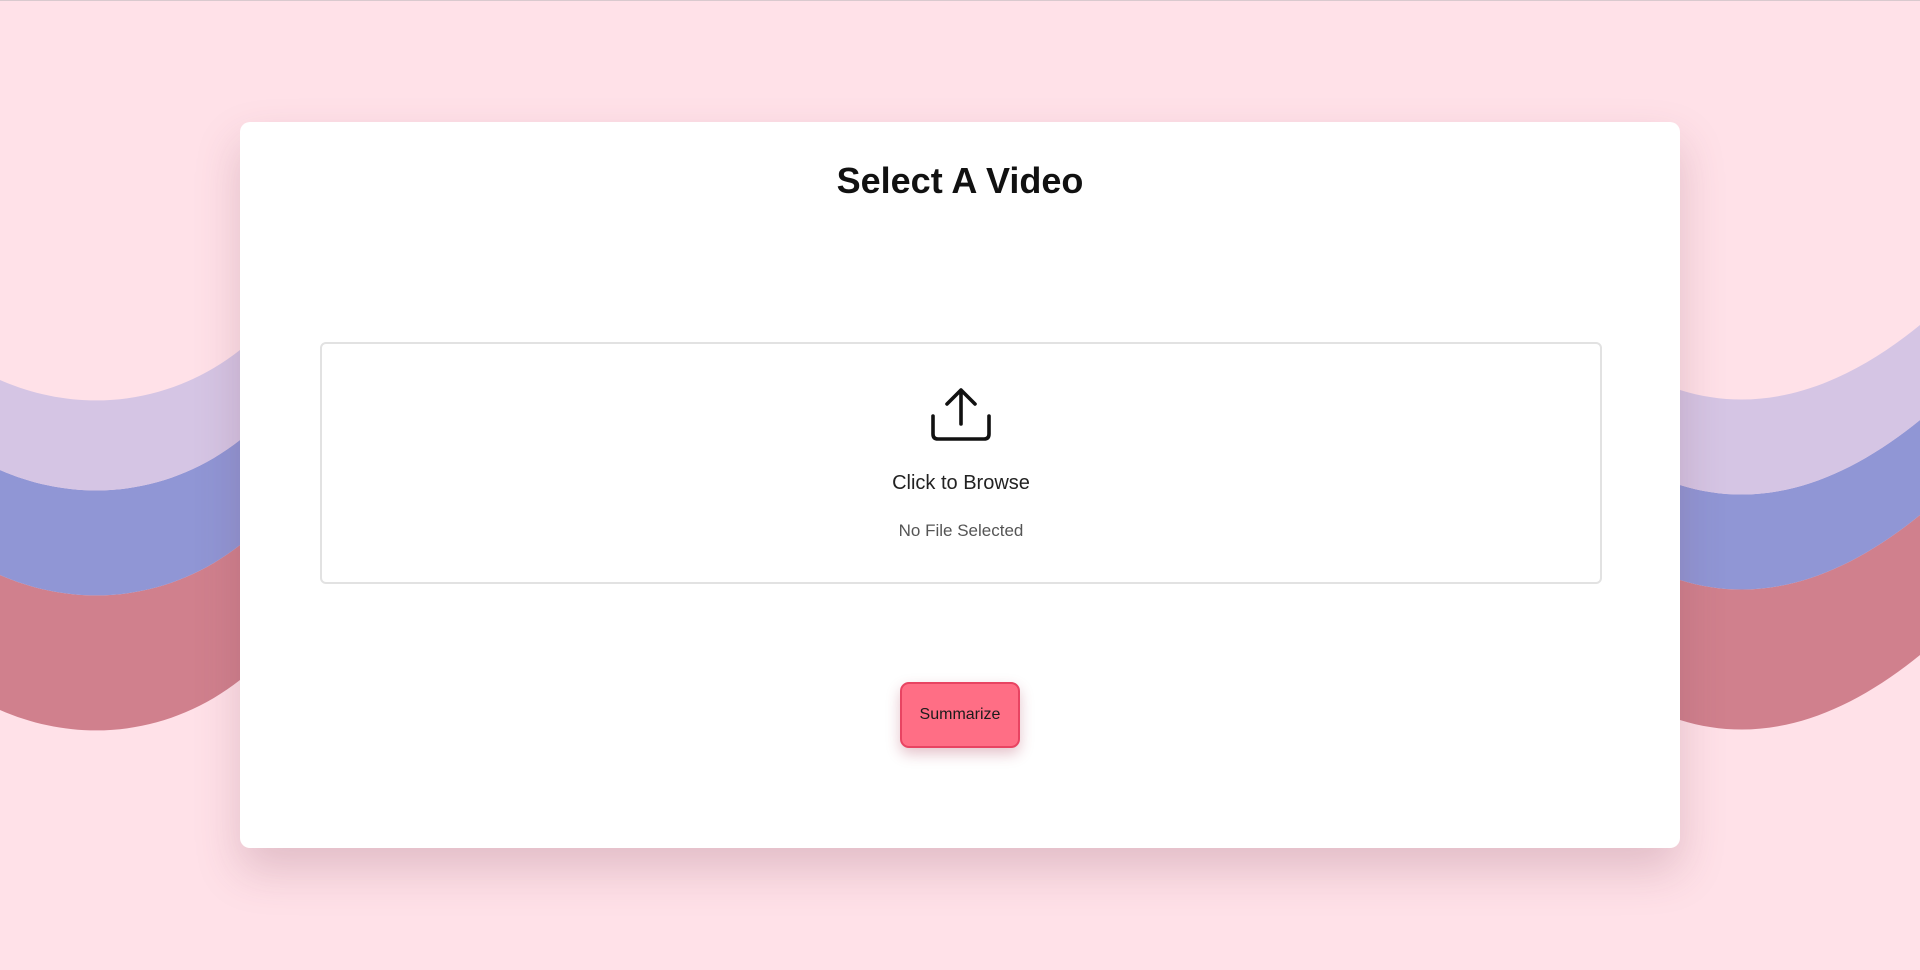 Image resolution: width=1920 pixels, height=970 pixels. Describe the element at coordinates (961, 414) in the screenshot. I see `upload-icon` at that location.